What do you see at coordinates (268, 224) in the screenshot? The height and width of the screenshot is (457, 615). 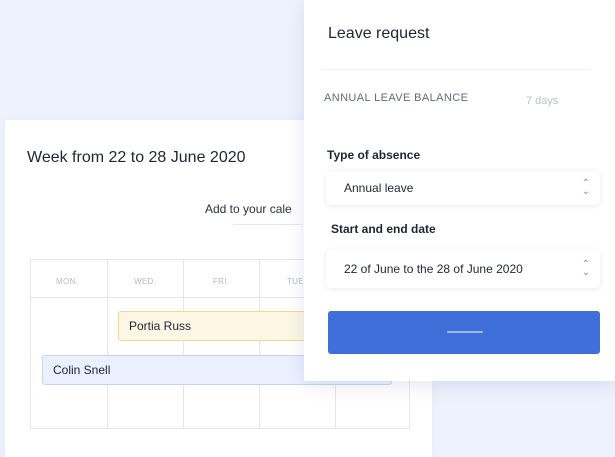 I see `add-to-calendar-divider` at bounding box center [268, 224].